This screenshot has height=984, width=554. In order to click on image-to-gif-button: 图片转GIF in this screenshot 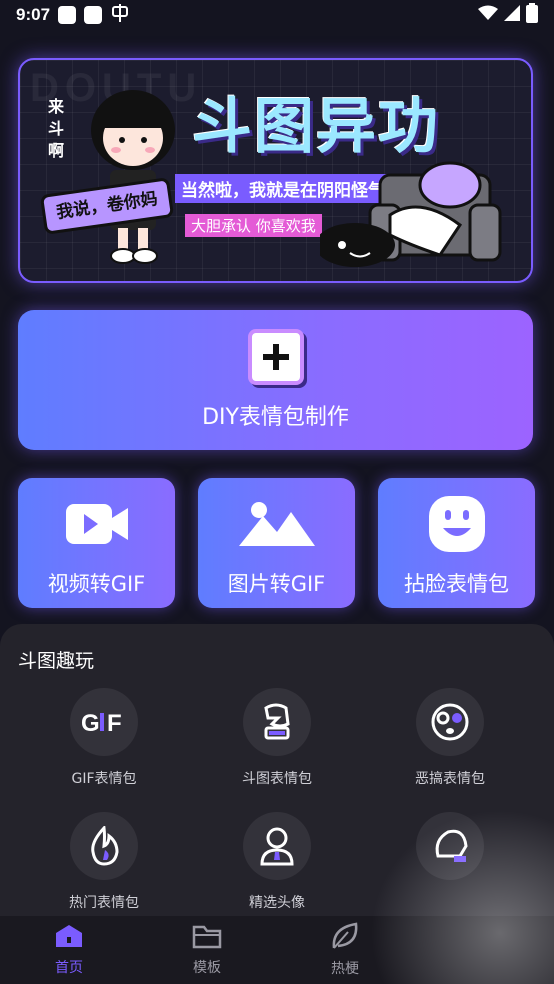, I will do `click(276, 543)`.